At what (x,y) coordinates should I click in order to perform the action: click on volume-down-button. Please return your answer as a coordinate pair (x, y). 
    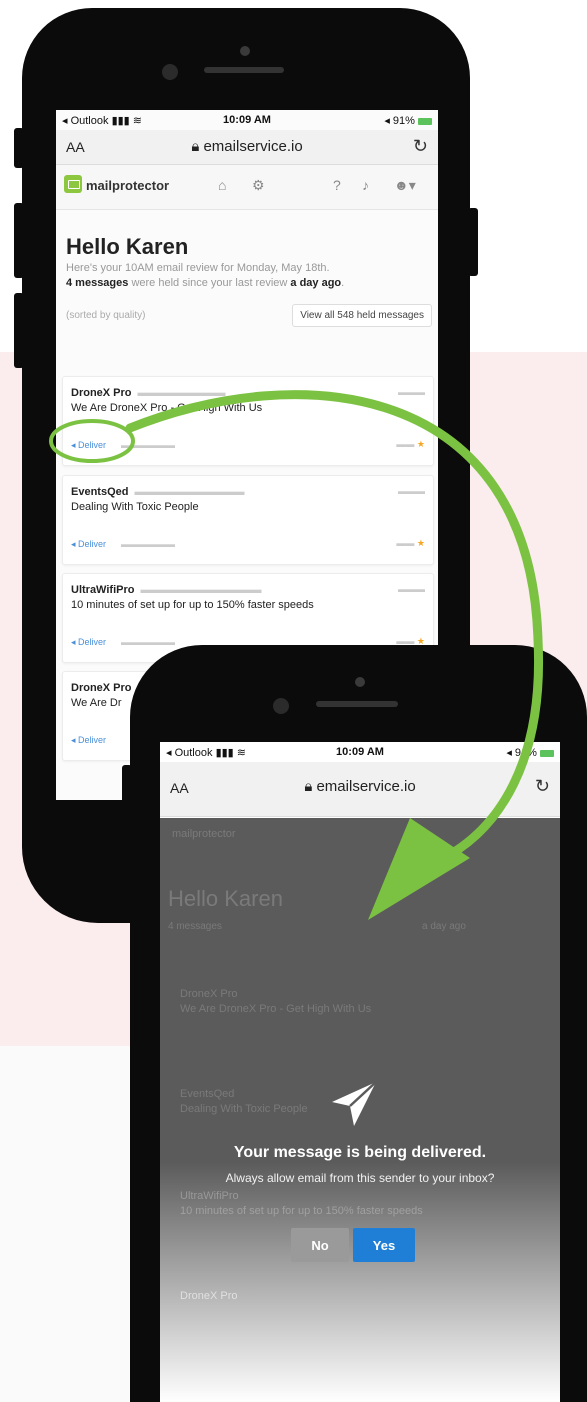
    Looking at the image, I should click on (19, 330).